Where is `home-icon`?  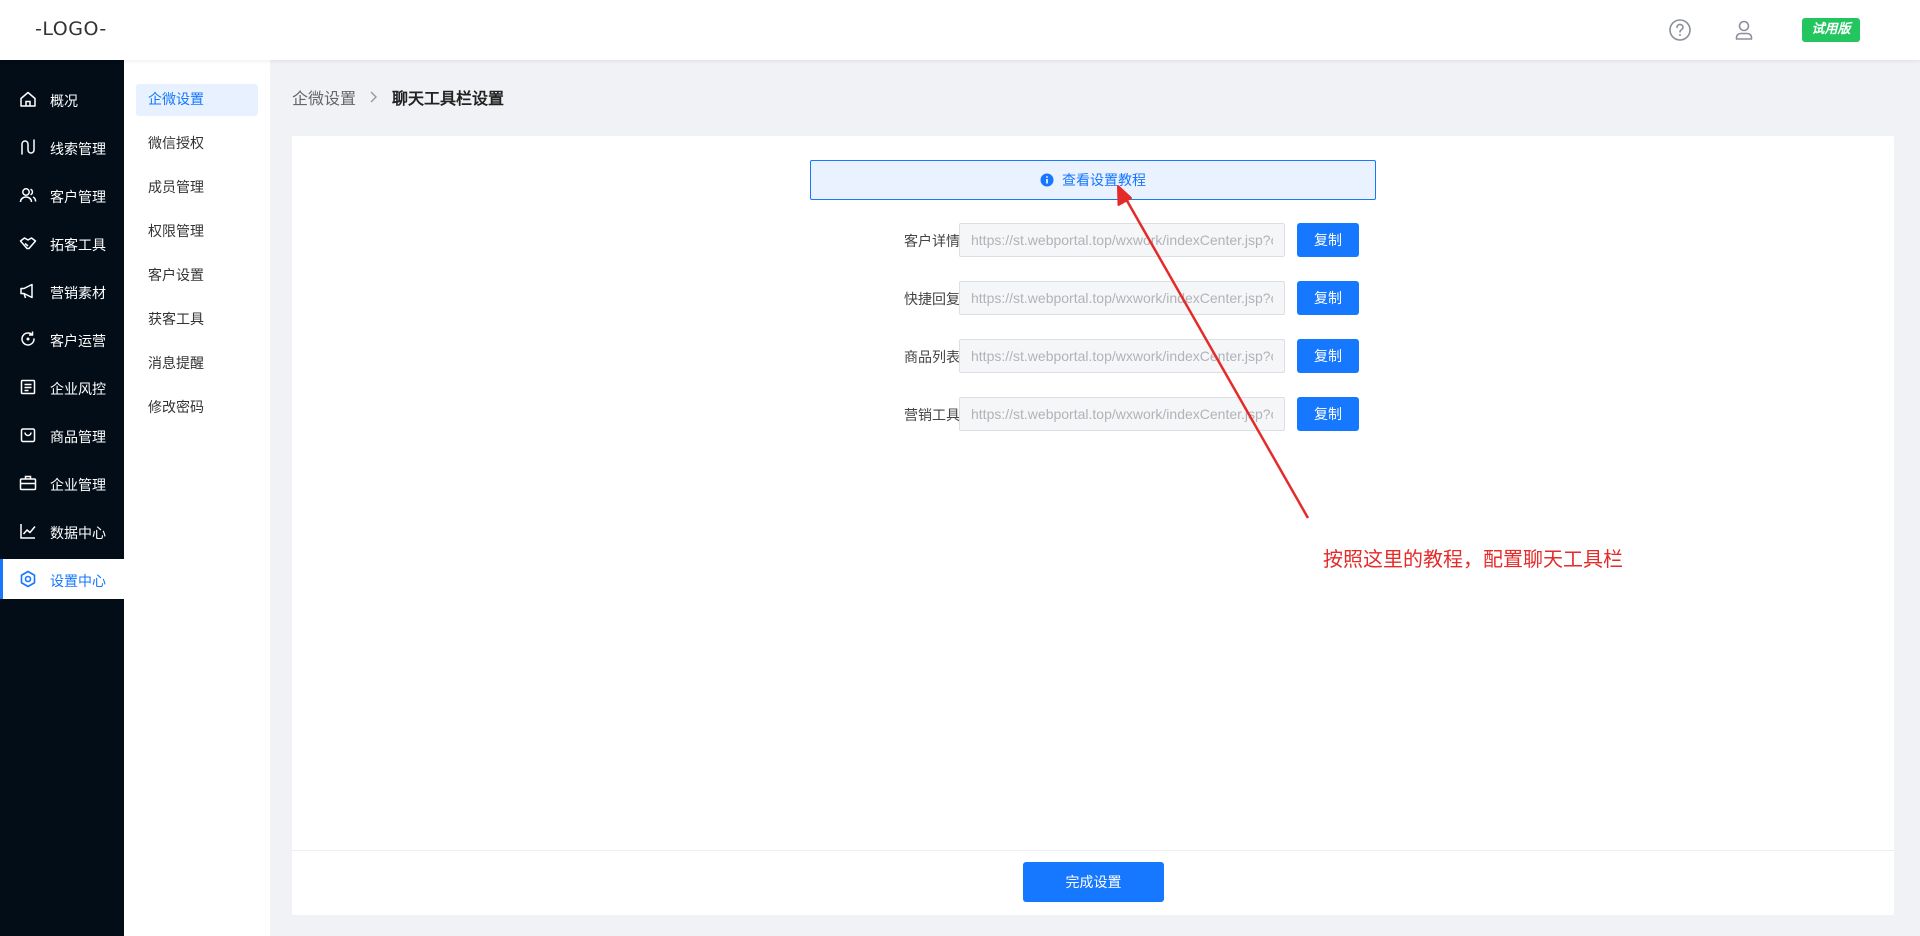
home-icon is located at coordinates (28, 99).